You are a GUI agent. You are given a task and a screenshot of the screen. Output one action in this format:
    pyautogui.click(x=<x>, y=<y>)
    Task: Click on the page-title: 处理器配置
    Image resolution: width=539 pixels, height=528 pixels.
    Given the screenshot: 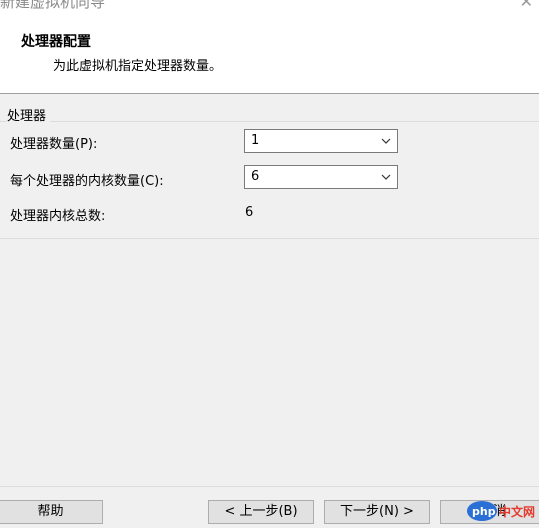 What is the action you would take?
    pyautogui.click(x=56, y=42)
    